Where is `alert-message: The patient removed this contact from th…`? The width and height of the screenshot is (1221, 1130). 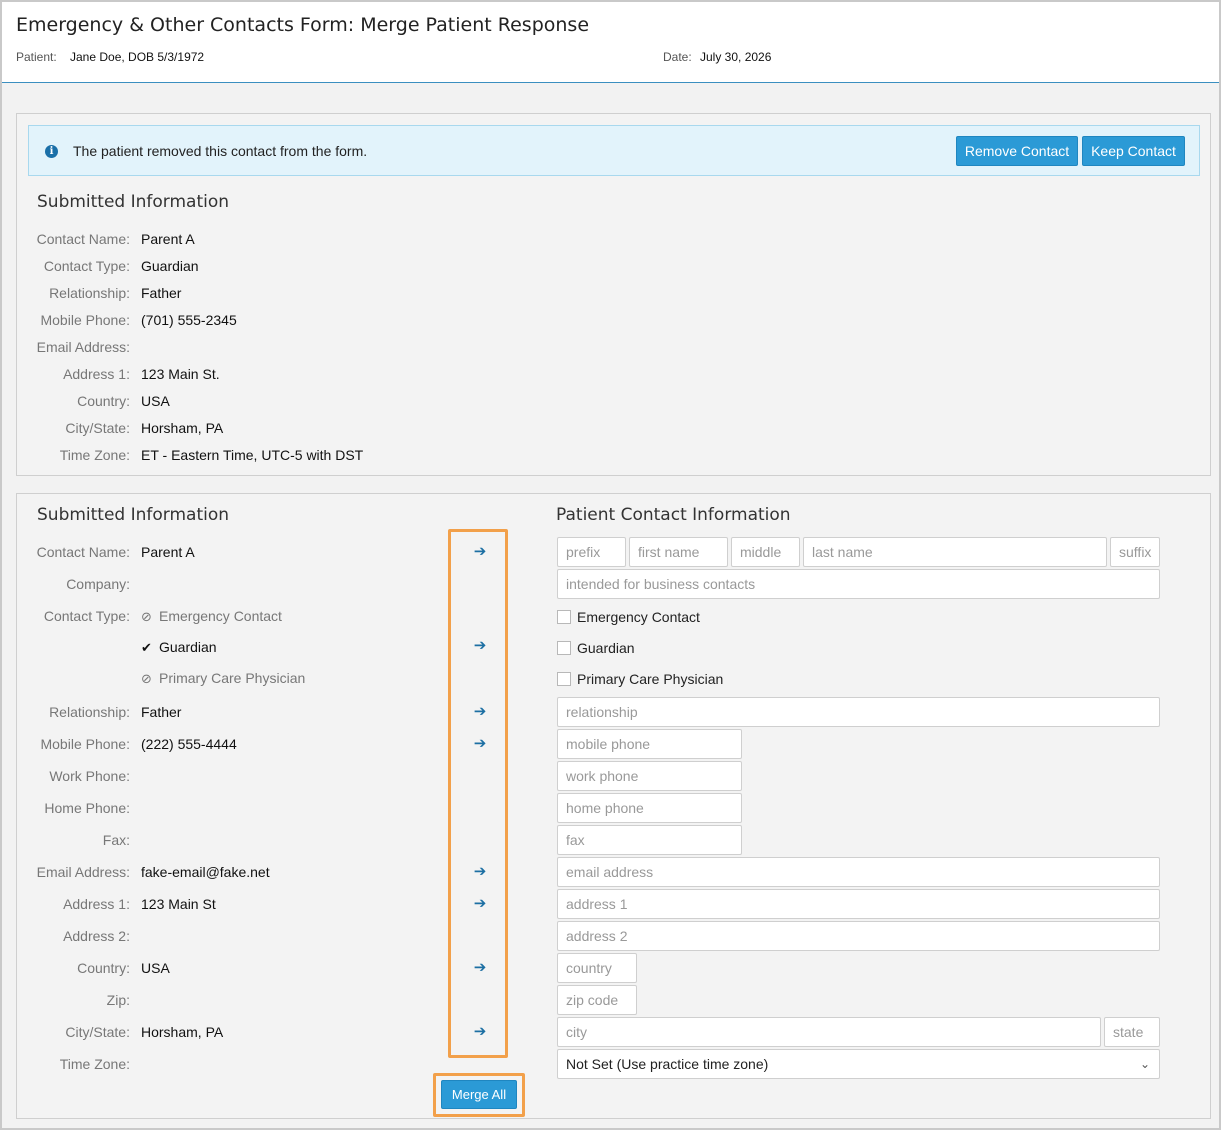 alert-message: The patient removed this contact from th… is located at coordinates (220, 151).